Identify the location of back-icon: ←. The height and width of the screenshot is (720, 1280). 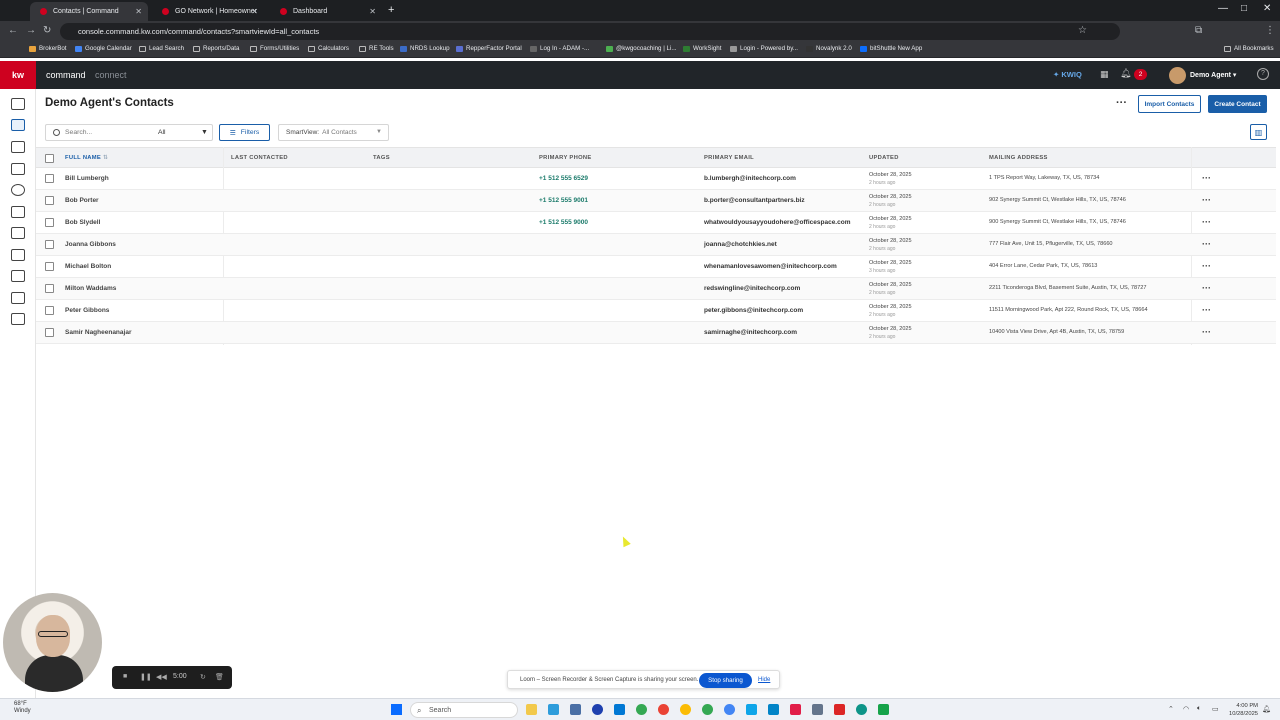
(13, 30).